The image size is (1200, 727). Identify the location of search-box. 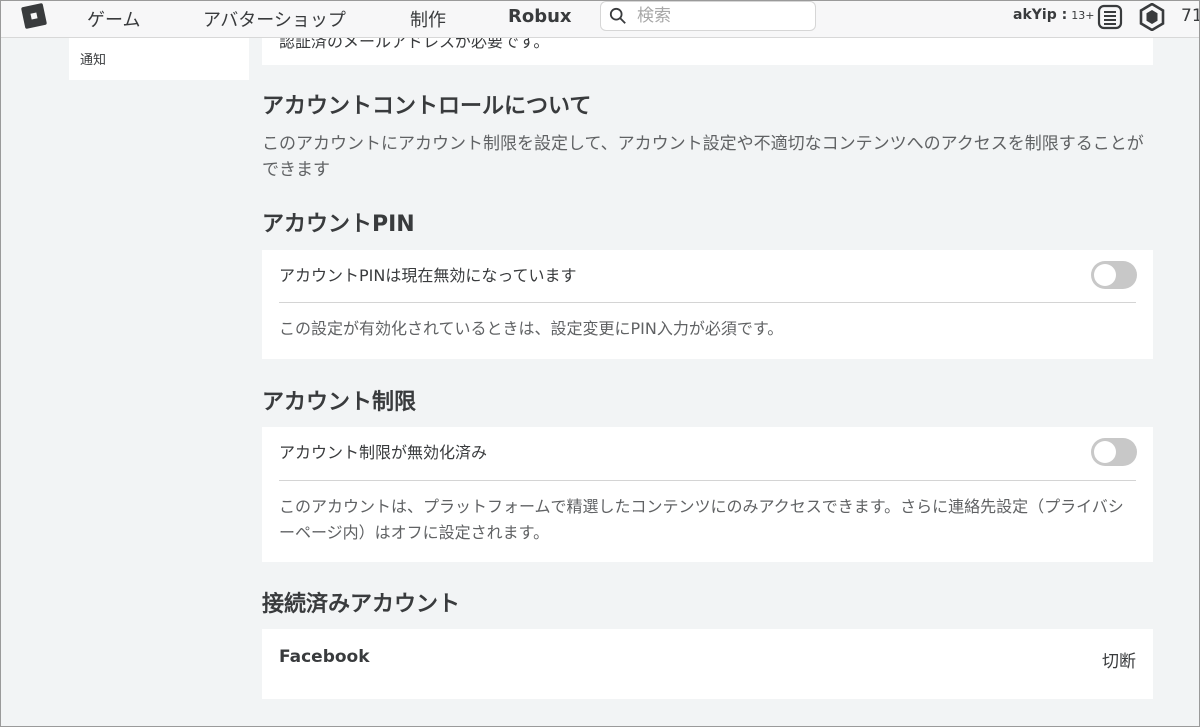
(708, 16).